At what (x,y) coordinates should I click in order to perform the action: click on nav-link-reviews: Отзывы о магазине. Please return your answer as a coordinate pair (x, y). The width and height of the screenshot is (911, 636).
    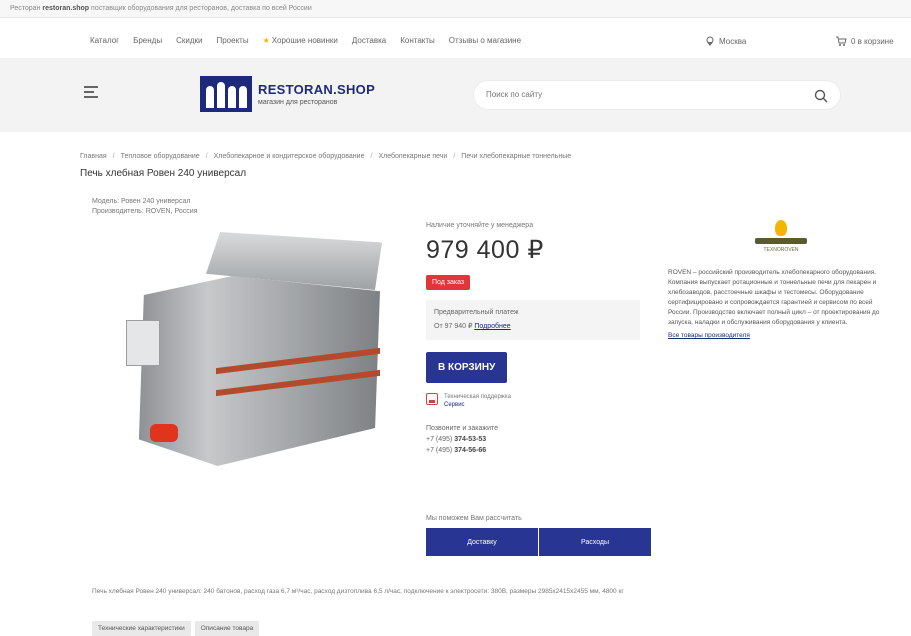
    Looking at the image, I should click on (485, 40).